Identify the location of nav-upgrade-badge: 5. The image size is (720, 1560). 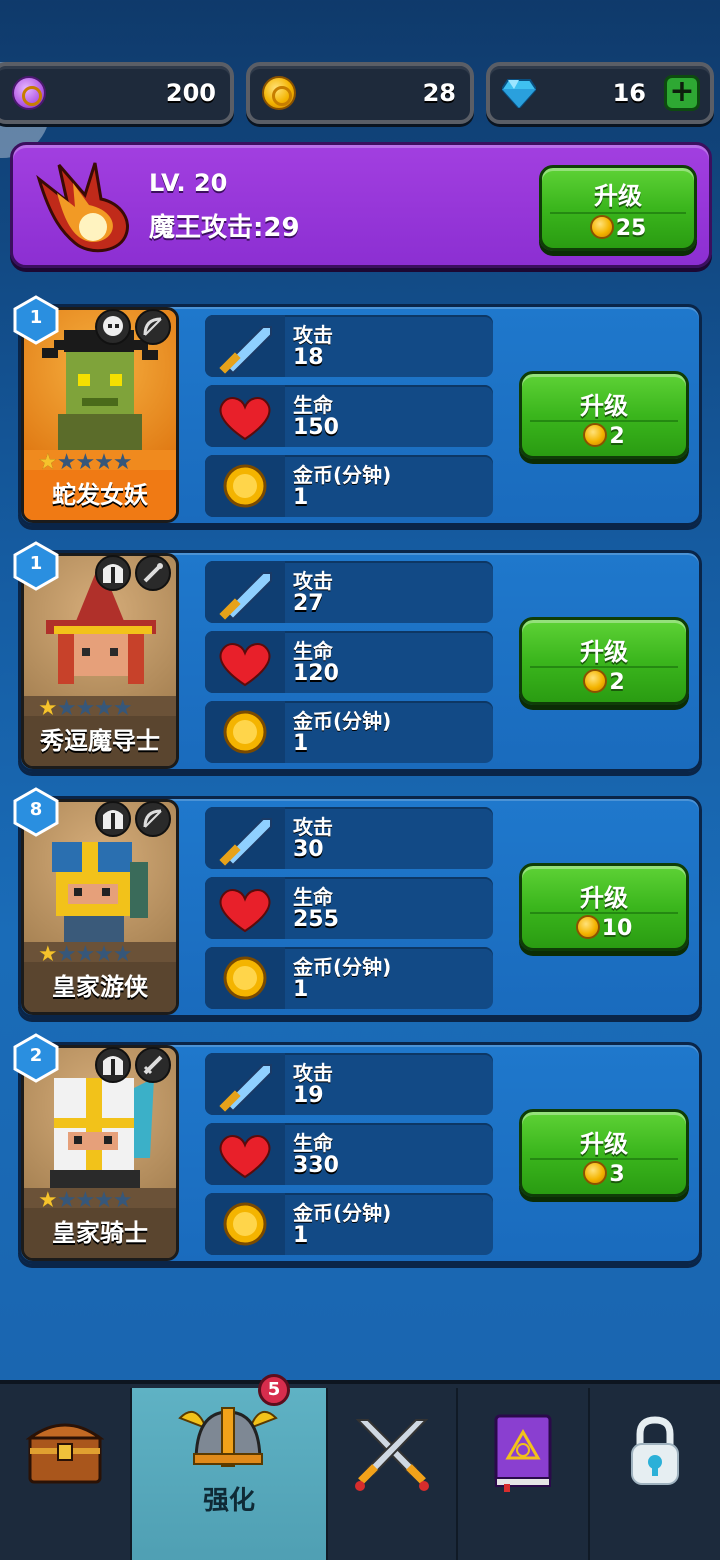
(274, 1390).